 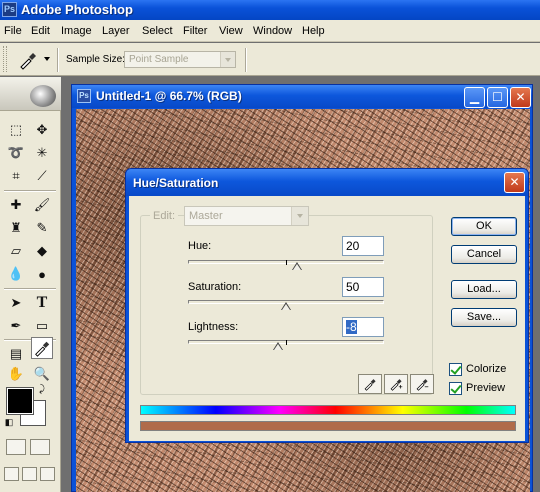 I want to click on sample-size-select: Point Sample, so click(x=180, y=59).